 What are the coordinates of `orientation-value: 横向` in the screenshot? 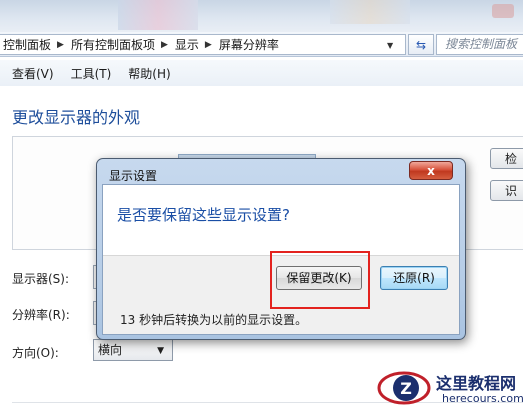 It's located at (110, 350).